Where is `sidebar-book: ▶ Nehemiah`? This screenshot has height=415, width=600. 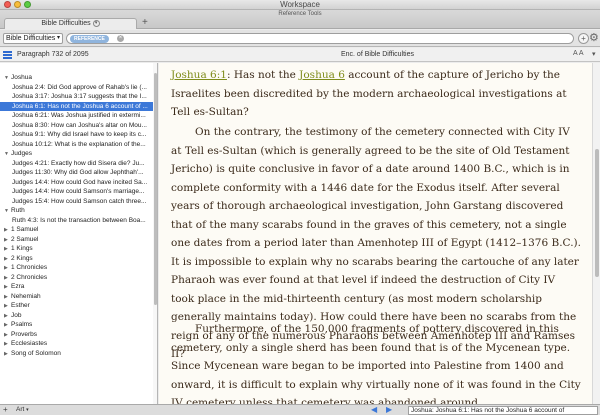 sidebar-book: ▶ Nehemiah is located at coordinates (76, 297).